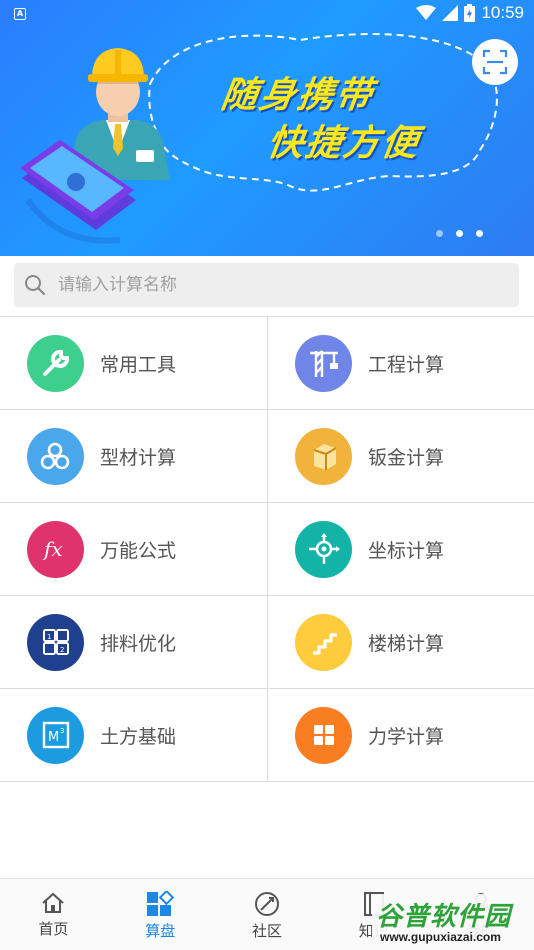  I want to click on tool-label: 楼梯计算, so click(406, 643).